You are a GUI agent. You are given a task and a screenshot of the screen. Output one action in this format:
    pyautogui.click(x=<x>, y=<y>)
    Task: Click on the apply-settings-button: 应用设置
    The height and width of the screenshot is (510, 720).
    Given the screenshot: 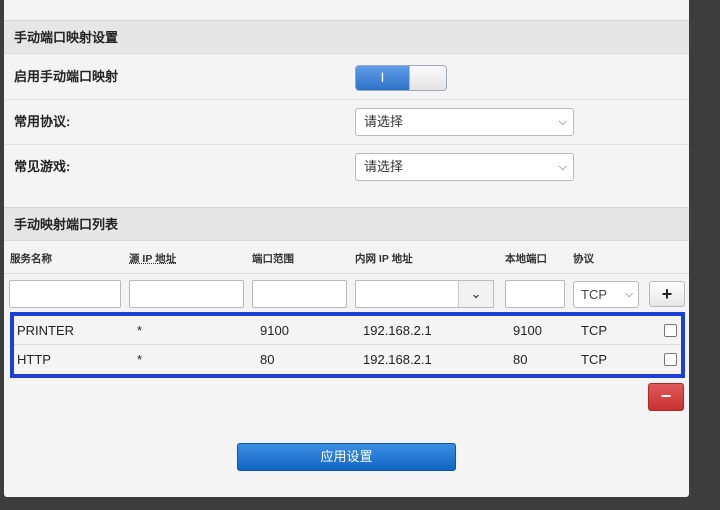 What is the action you would take?
    pyautogui.click(x=346, y=457)
    